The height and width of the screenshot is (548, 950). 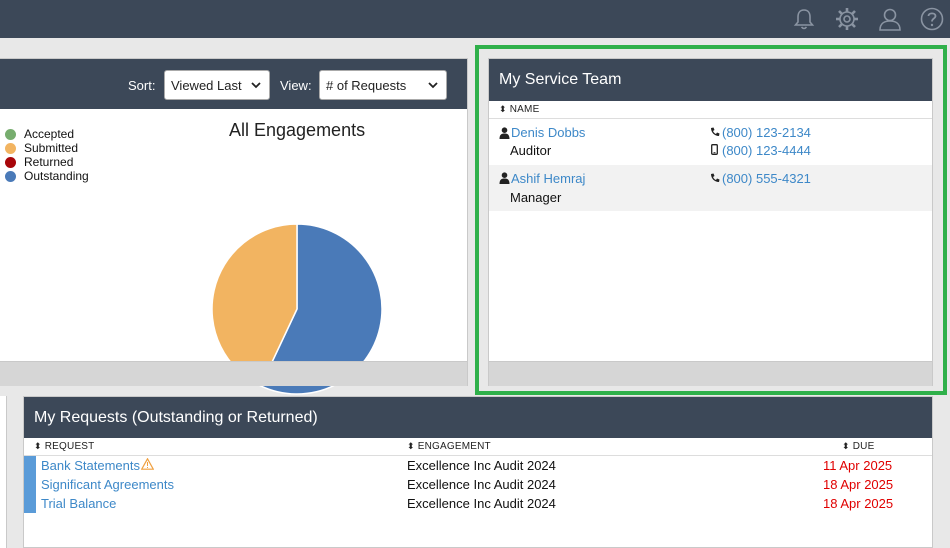 What do you see at coordinates (548, 132) in the screenshot?
I see `member-name-link: Denis Dobbs` at bounding box center [548, 132].